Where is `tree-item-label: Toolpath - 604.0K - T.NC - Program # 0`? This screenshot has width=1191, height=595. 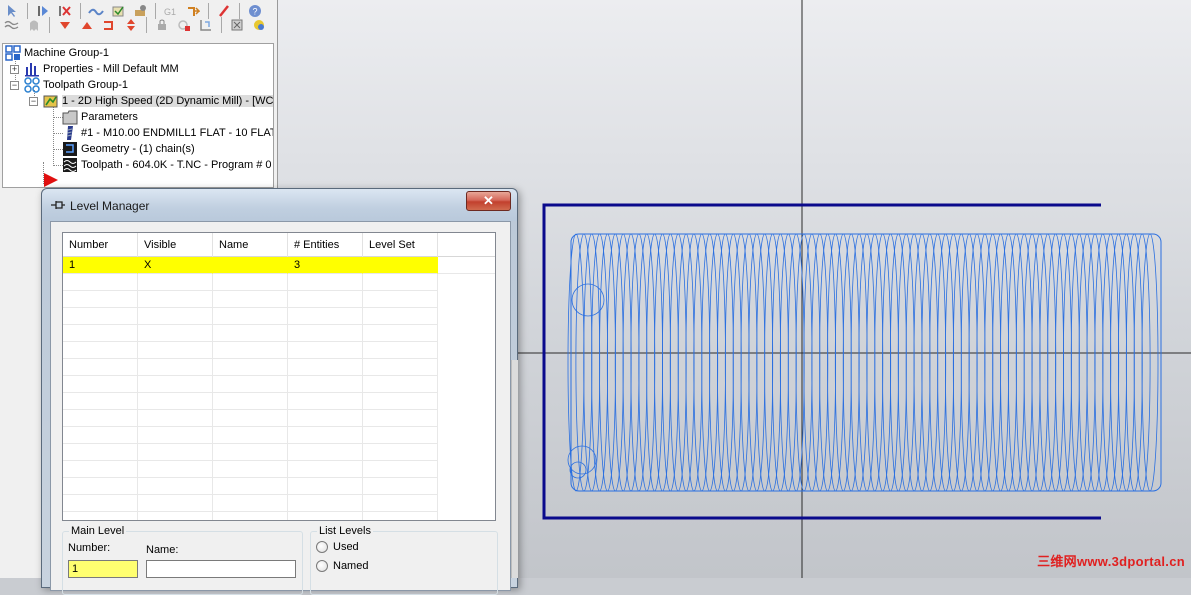
tree-item-label: Toolpath - 604.0K - T.NC - Program # 0 is located at coordinates (176, 165).